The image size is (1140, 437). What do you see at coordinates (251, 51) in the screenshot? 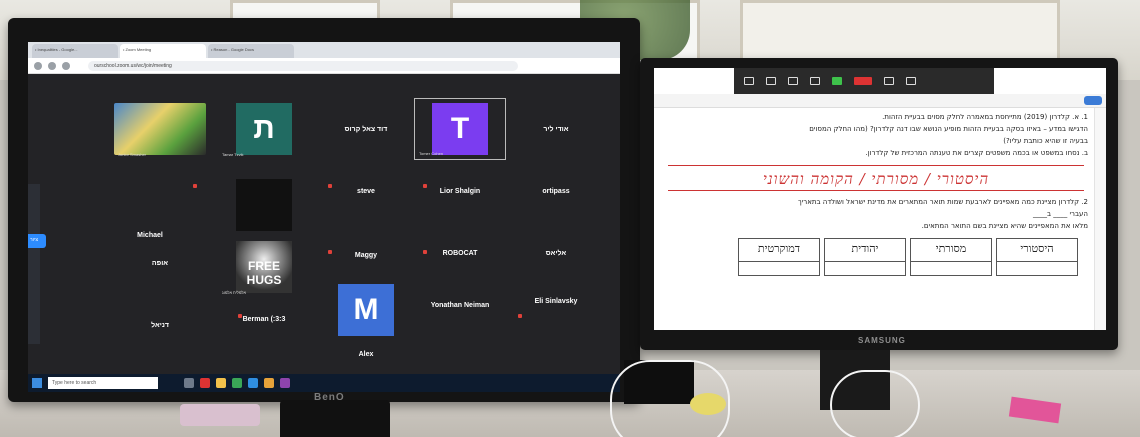
I see `browser-tab: • Reason - Google Docs` at bounding box center [251, 51].